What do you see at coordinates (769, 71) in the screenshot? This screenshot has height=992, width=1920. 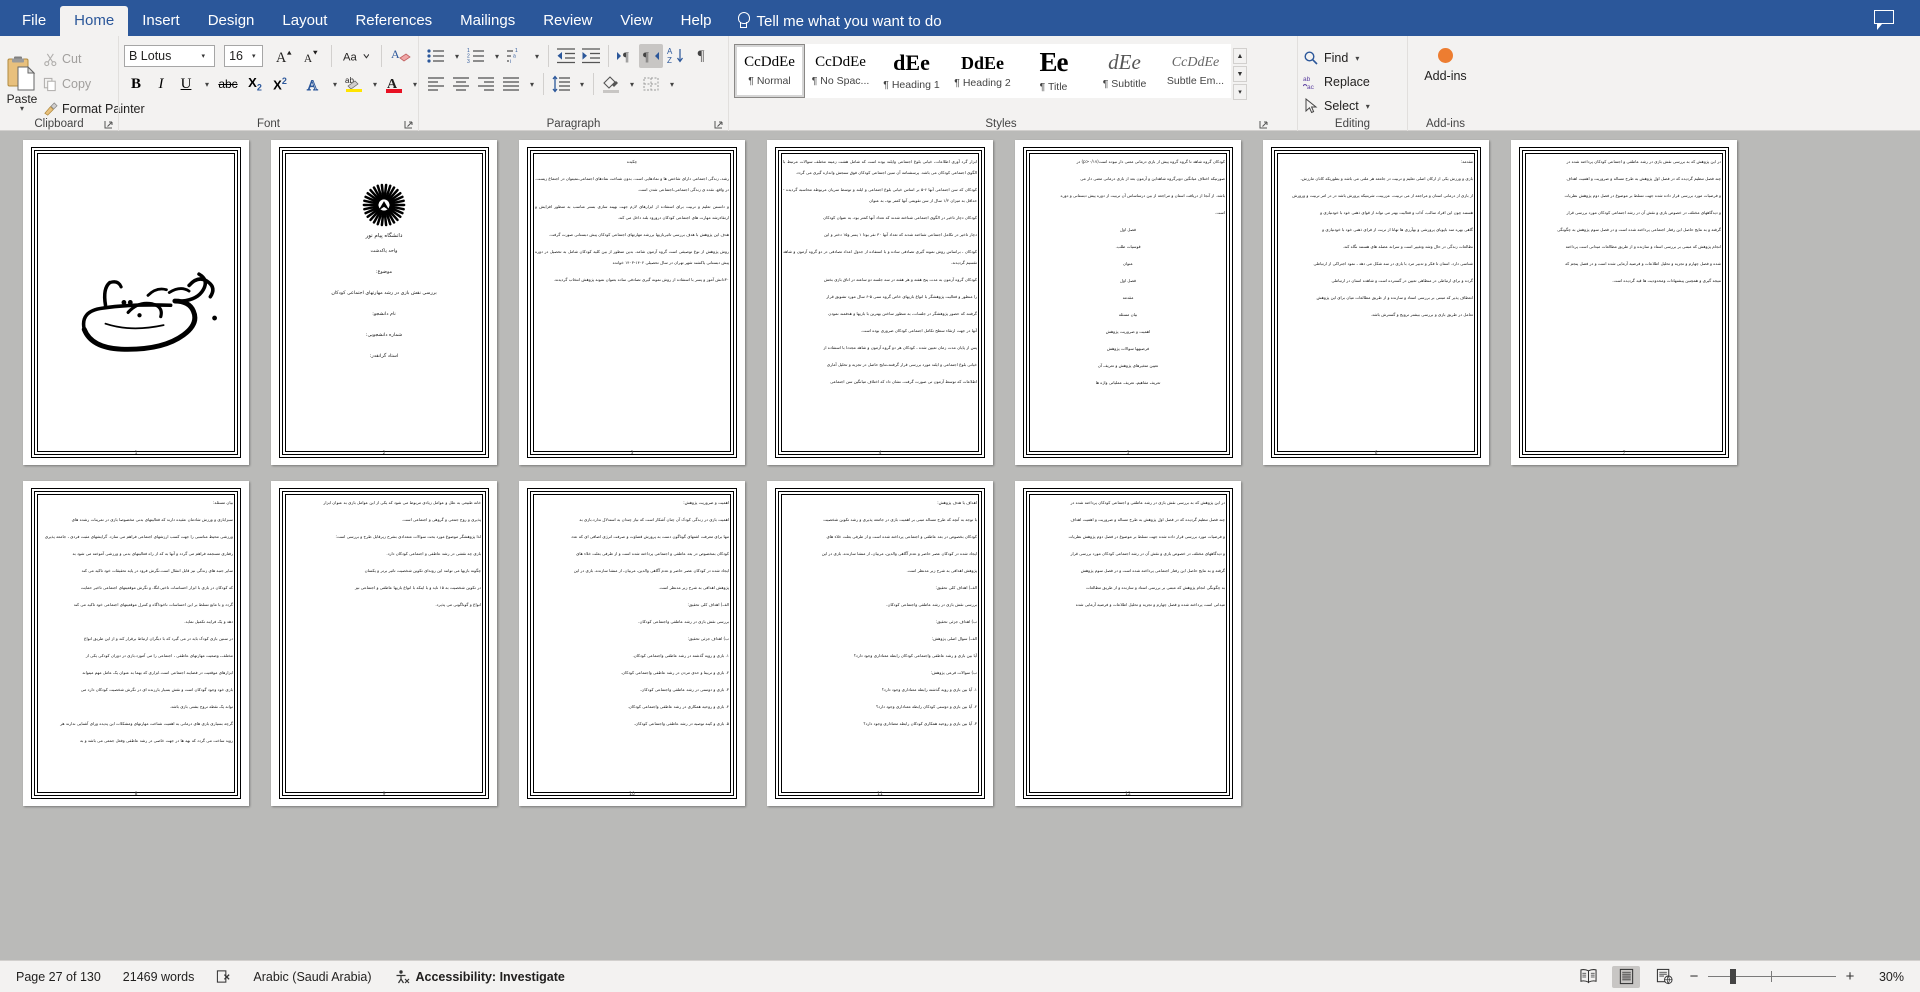 I see `style-normal: CcDdEe ¶ Normal` at bounding box center [769, 71].